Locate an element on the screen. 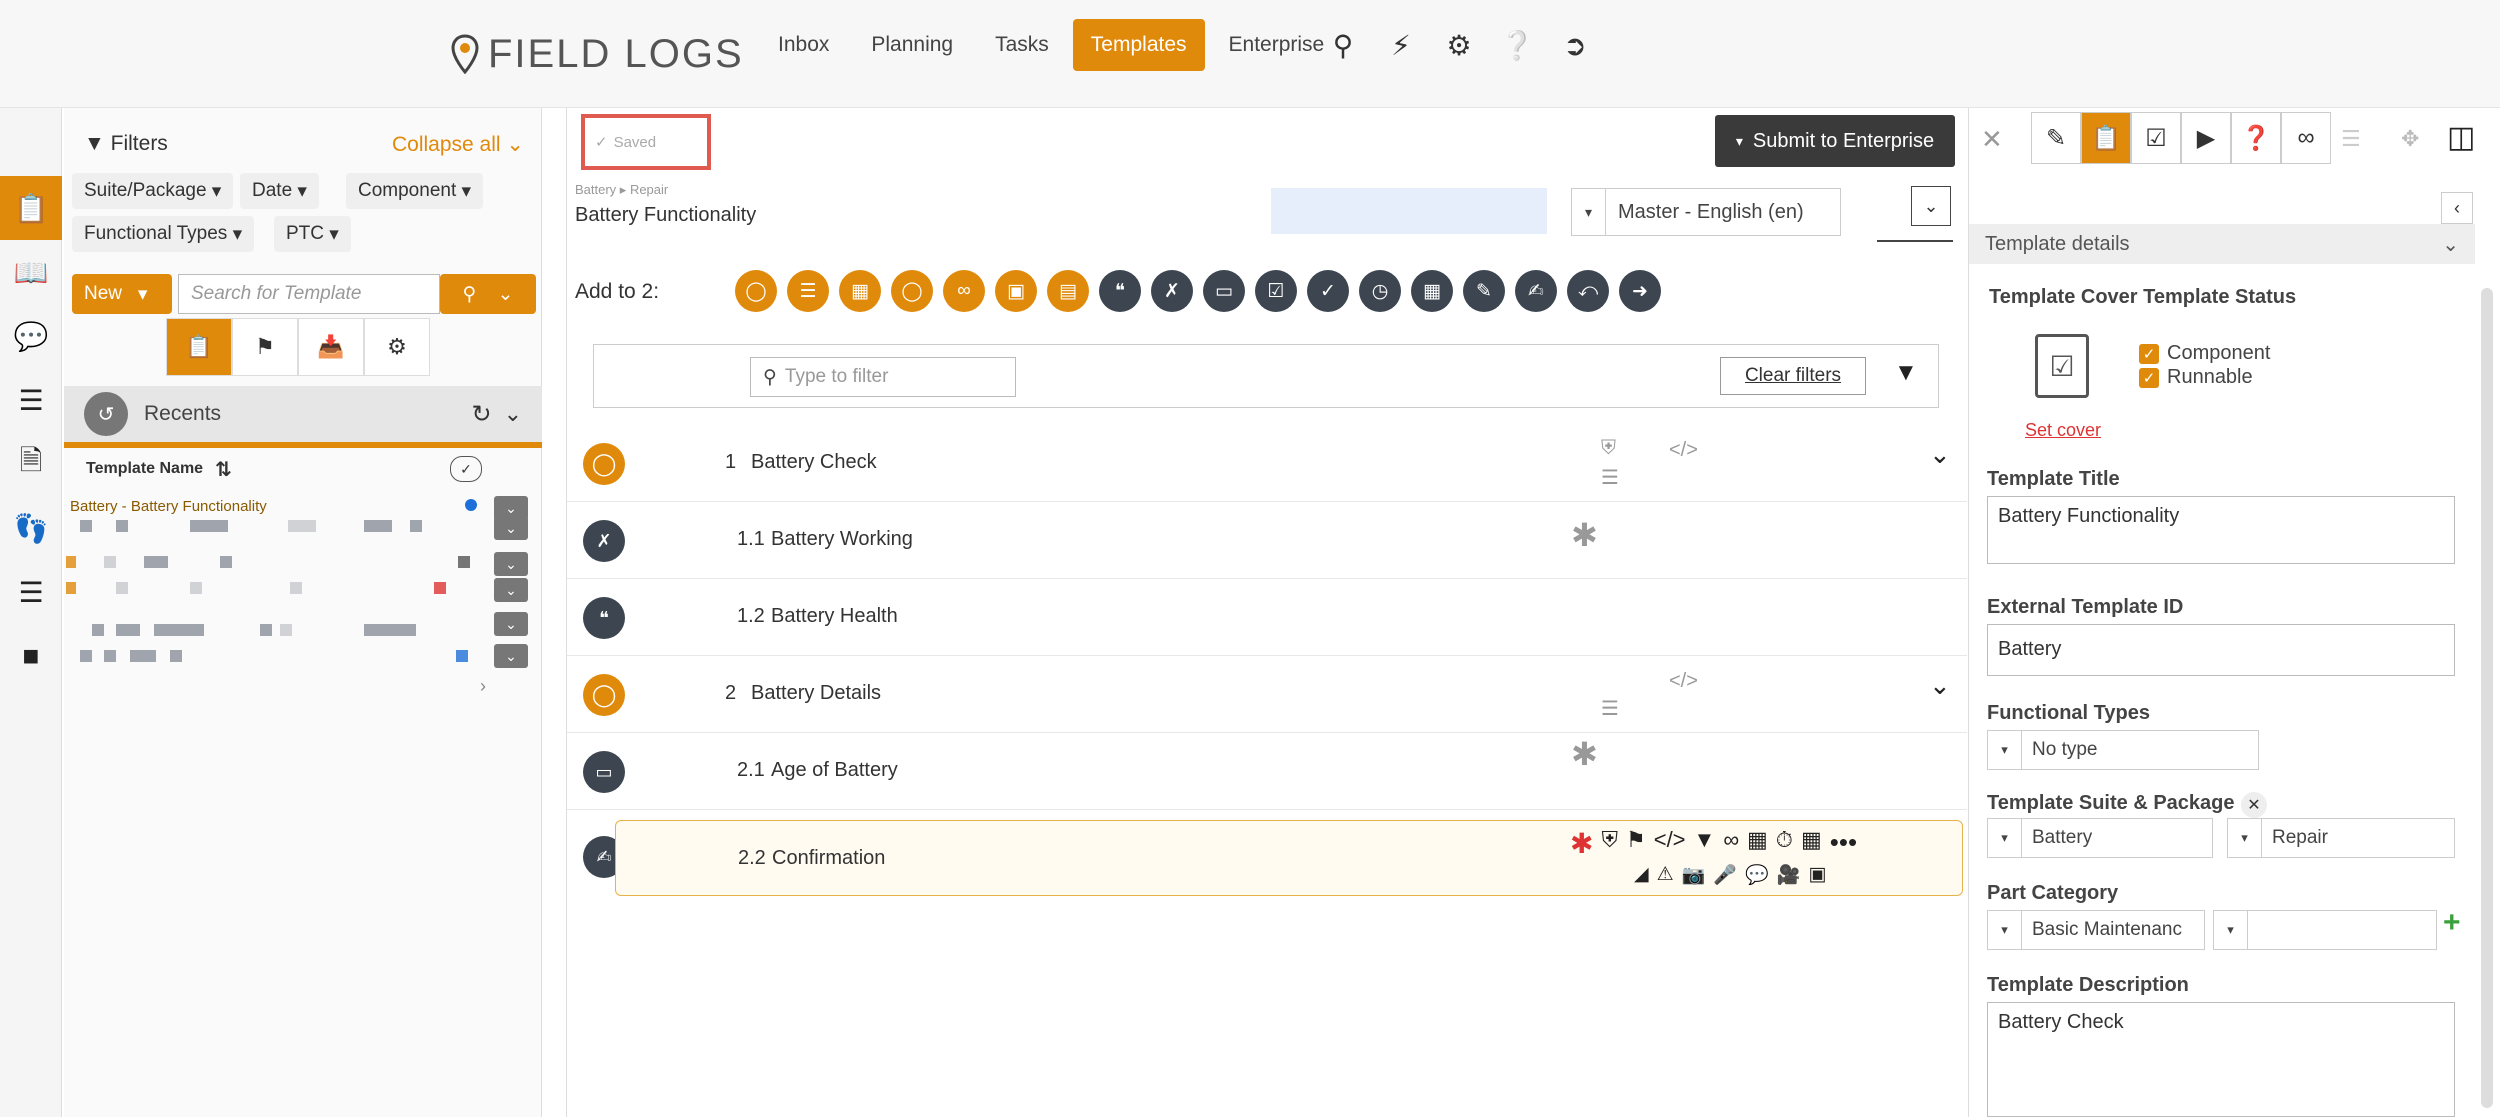  tab-user-settings: ⚙ is located at coordinates (397, 347).